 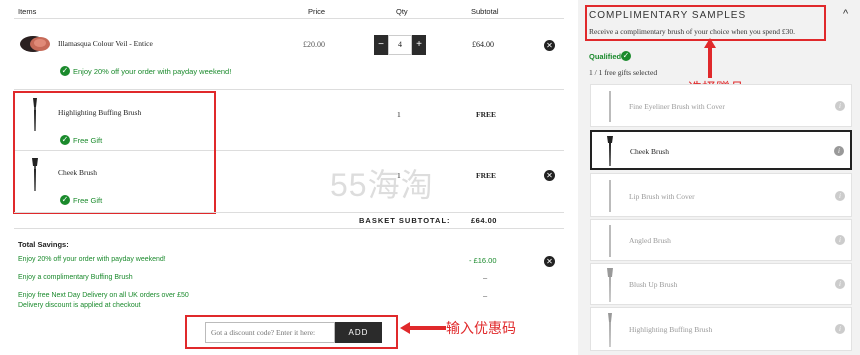 What do you see at coordinates (105, 43) in the screenshot?
I see `item-name: Illamasqua Colour Veil - Entice` at bounding box center [105, 43].